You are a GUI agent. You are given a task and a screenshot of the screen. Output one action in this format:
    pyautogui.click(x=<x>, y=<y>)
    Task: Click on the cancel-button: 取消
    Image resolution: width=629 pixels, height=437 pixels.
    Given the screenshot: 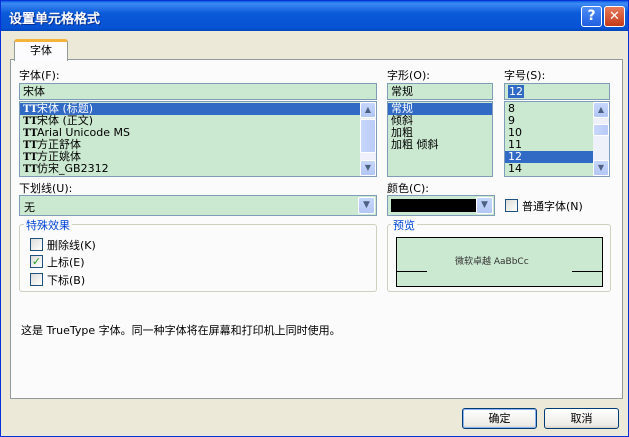 What is the action you would take?
    pyautogui.click(x=581, y=418)
    